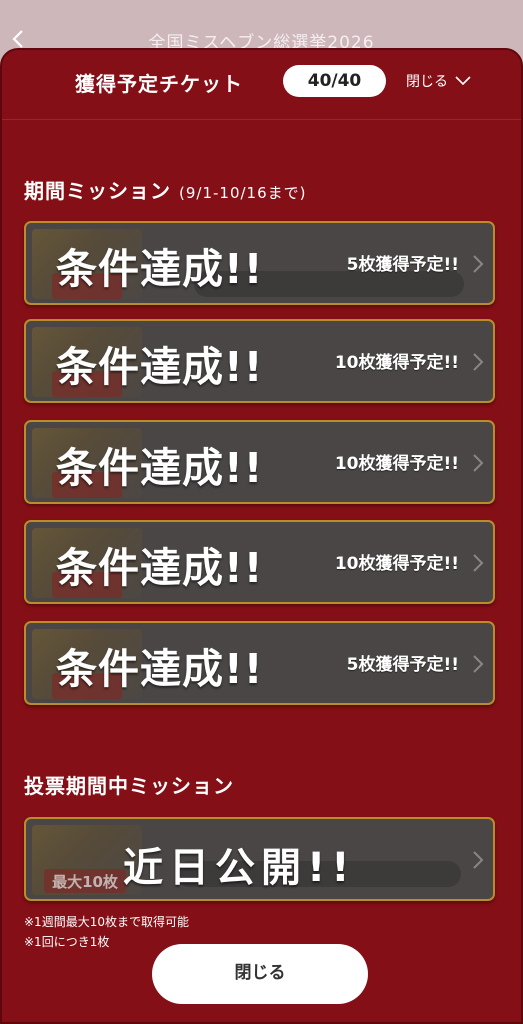 The image size is (523, 1024). I want to click on voting-mission-title: 投票期間中ミッション, so click(129, 786).